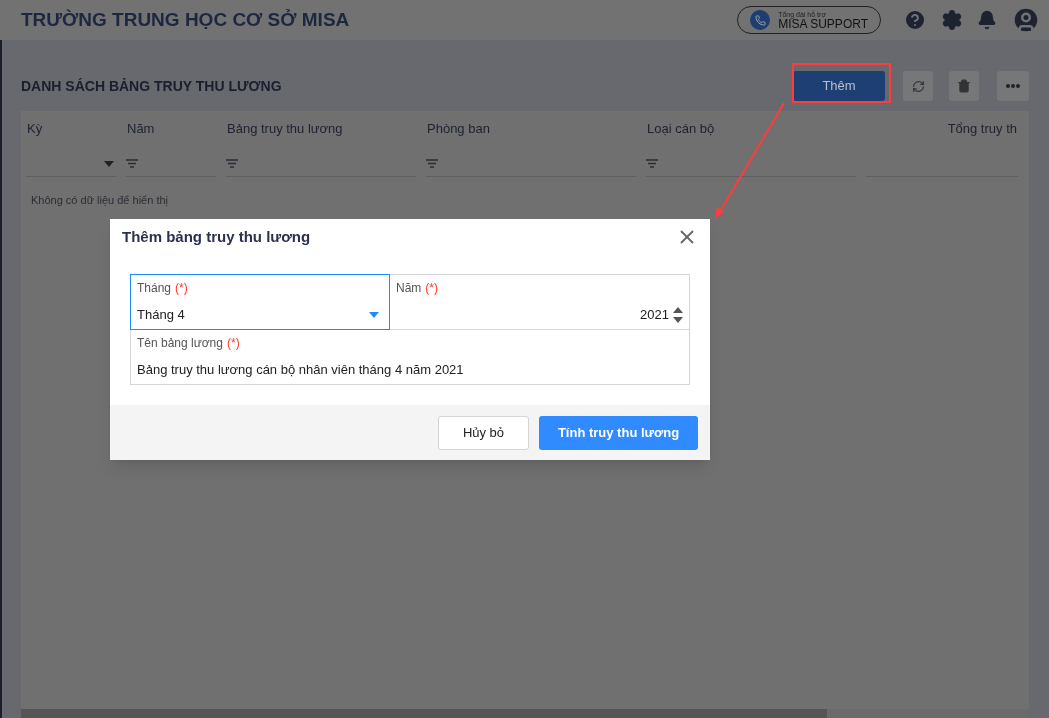 This screenshot has height=718, width=1049. Describe the element at coordinates (35, 135) in the screenshot. I see `column-header: Kỳ` at that location.